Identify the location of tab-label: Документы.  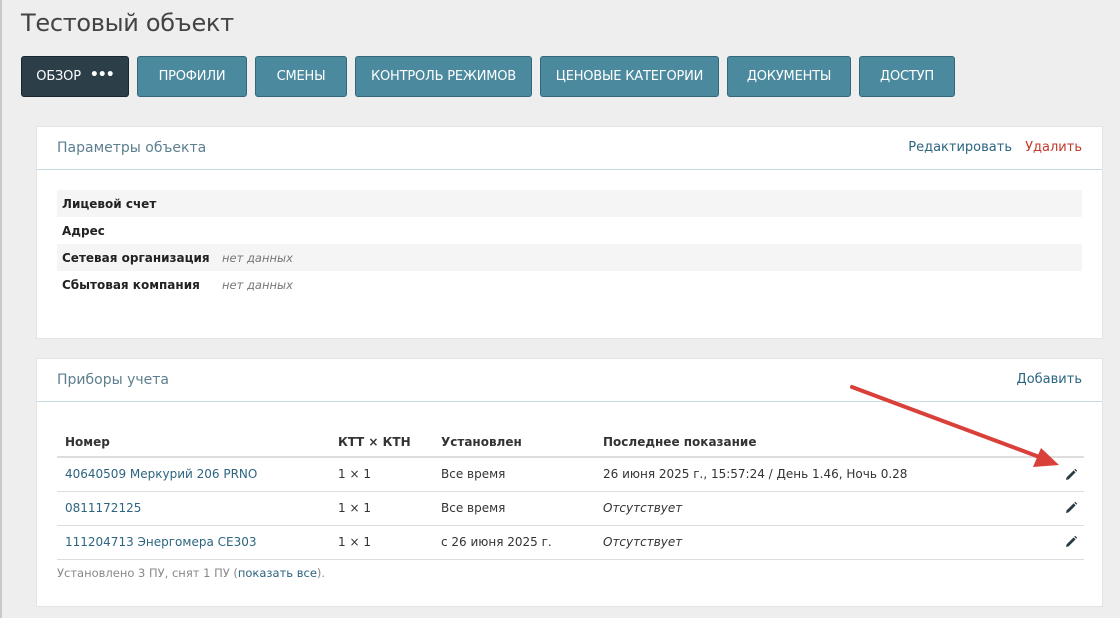
(789, 76).